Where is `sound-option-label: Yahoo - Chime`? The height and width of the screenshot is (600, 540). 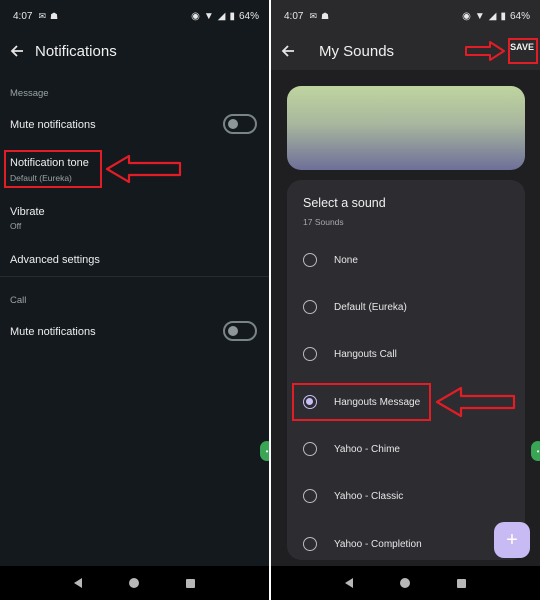 sound-option-label: Yahoo - Chime is located at coordinates (367, 449).